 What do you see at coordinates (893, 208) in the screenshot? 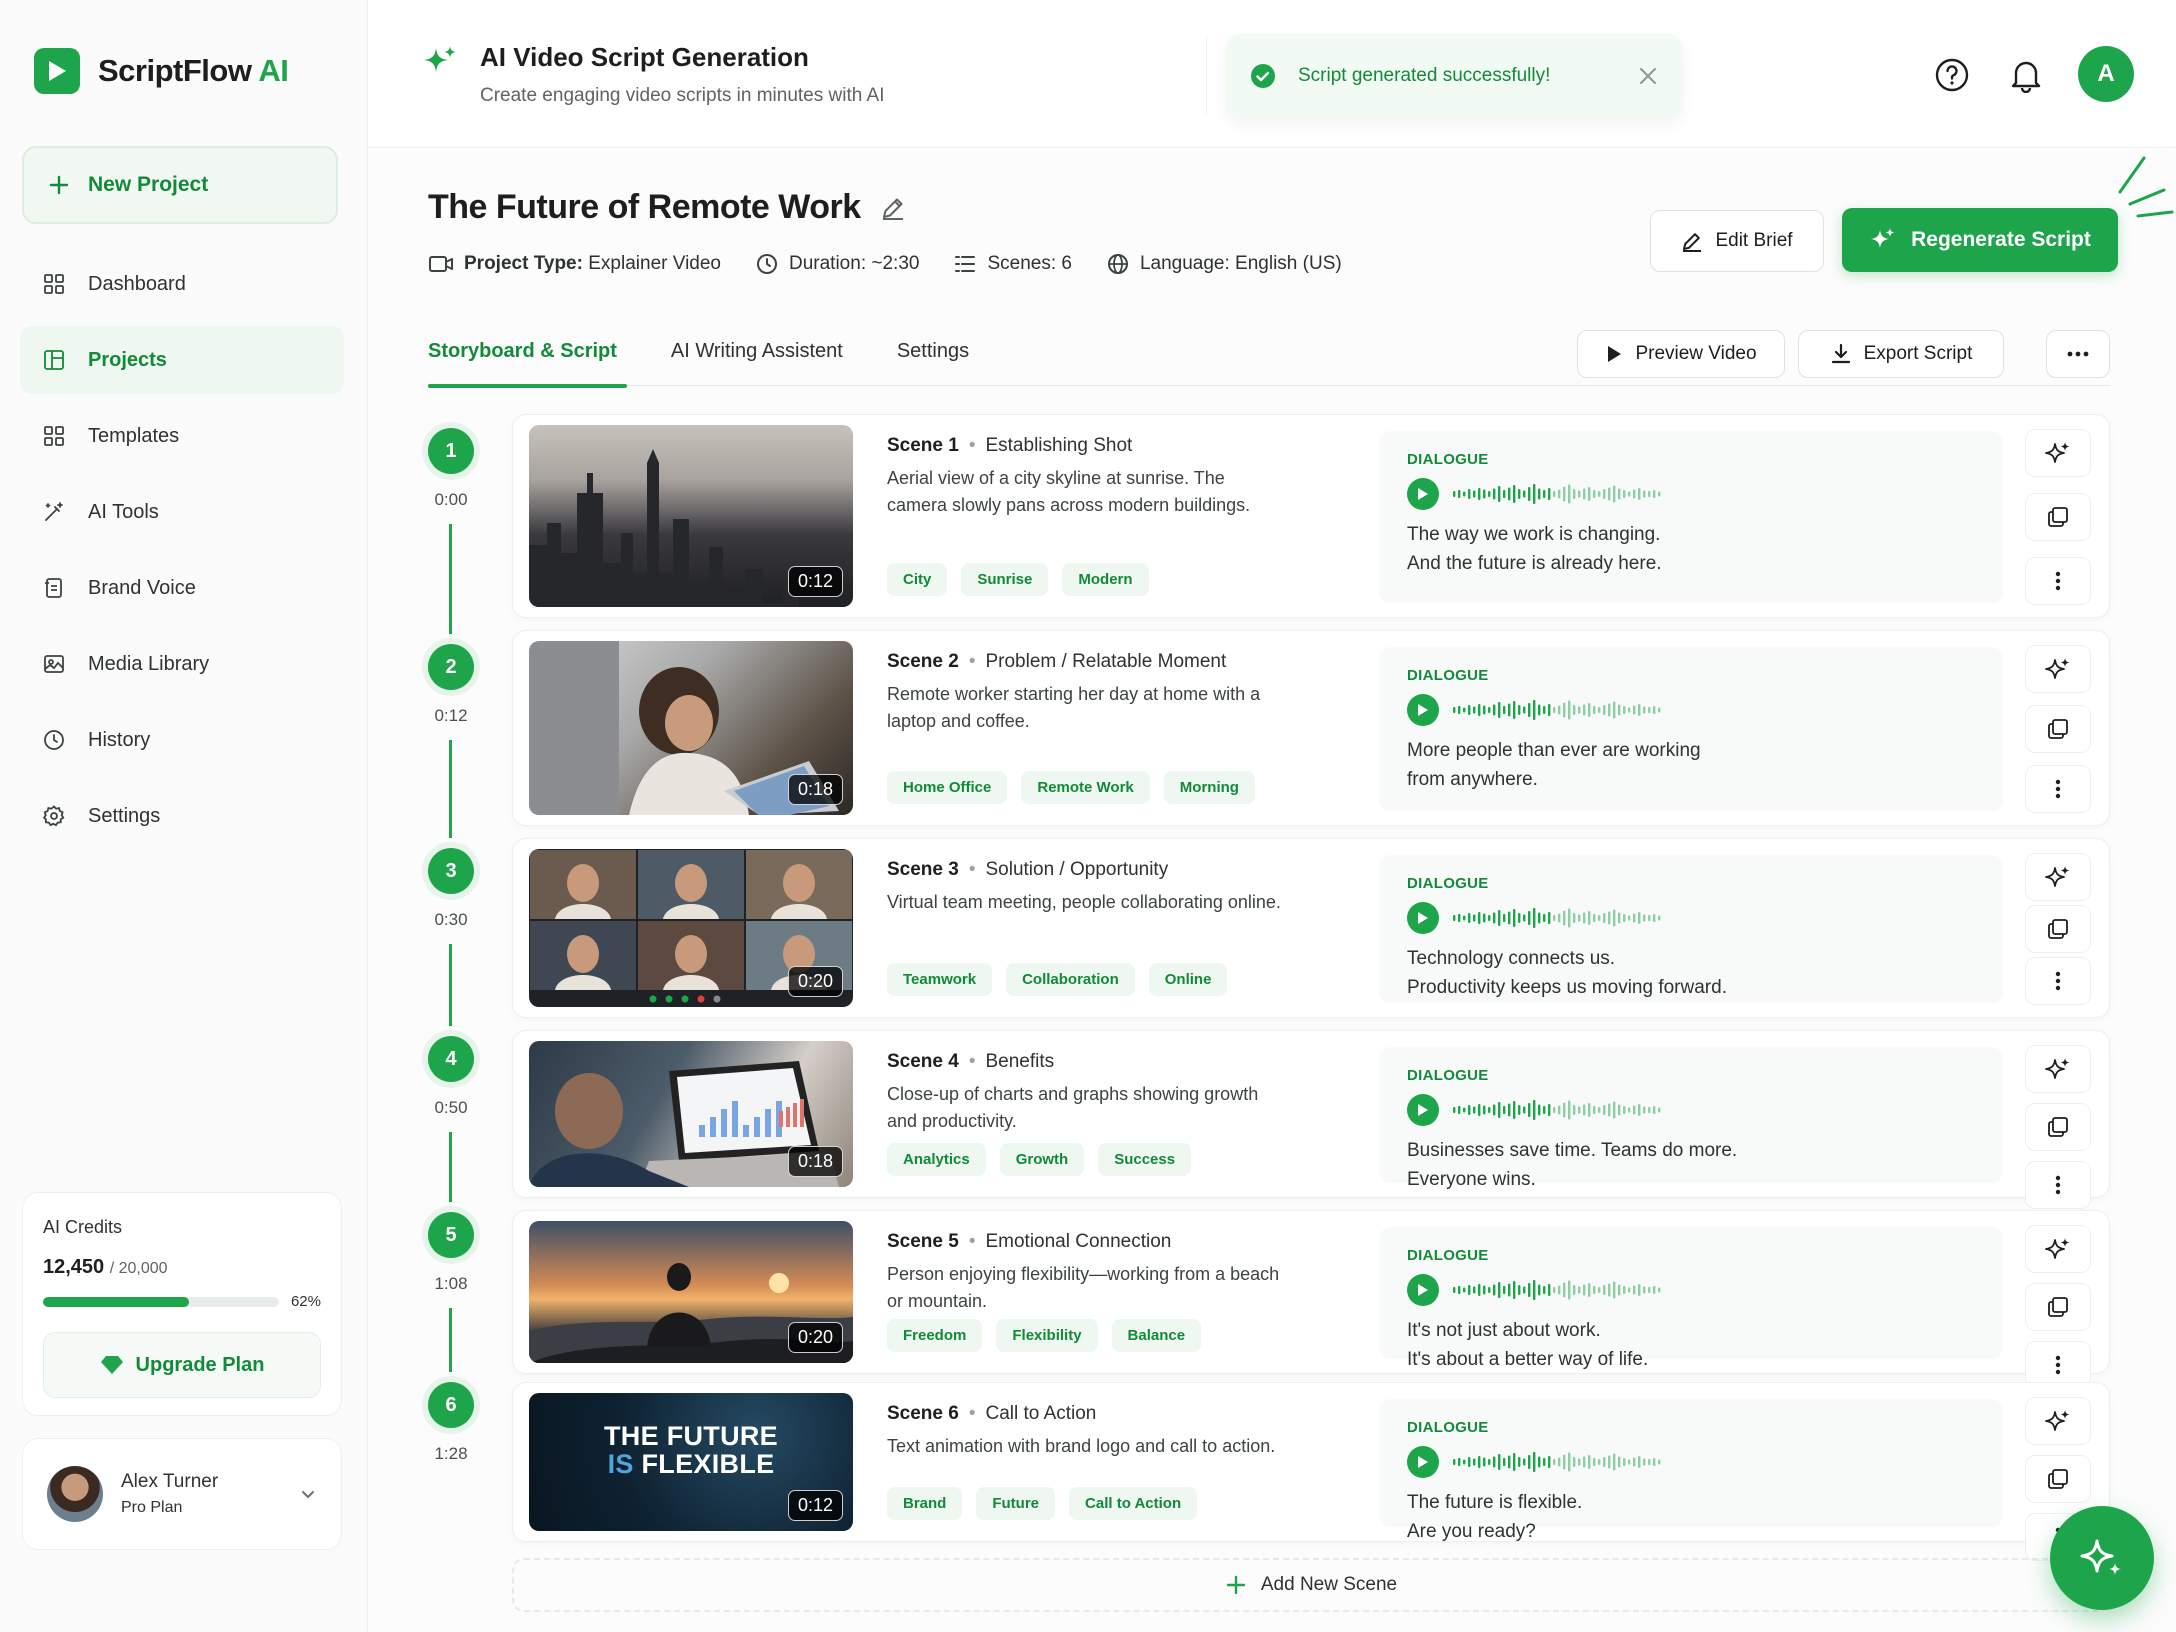
I see `edit-title-icon` at bounding box center [893, 208].